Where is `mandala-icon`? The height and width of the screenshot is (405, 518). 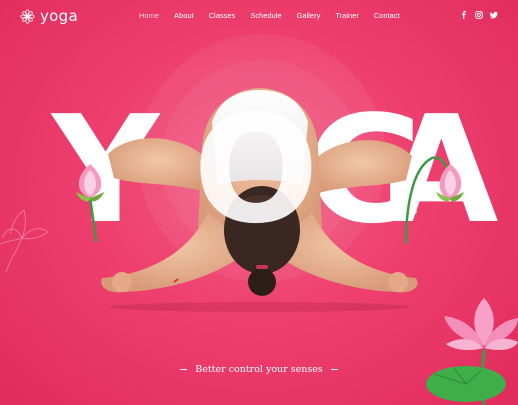 mandala-icon is located at coordinates (27, 16).